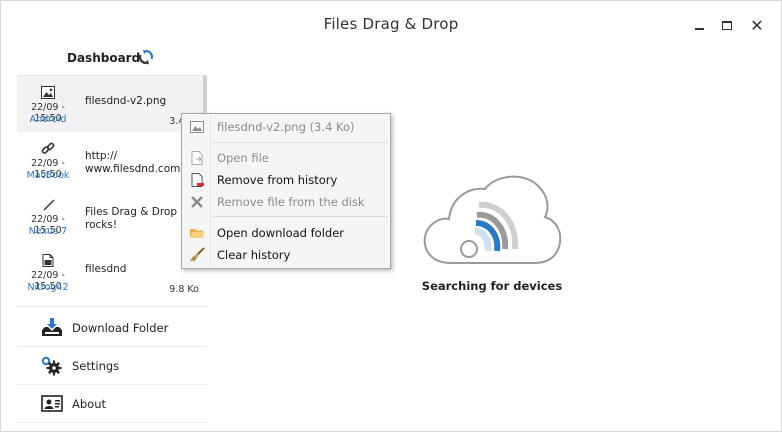  I want to click on history-device: Nexus 7, so click(48, 231).